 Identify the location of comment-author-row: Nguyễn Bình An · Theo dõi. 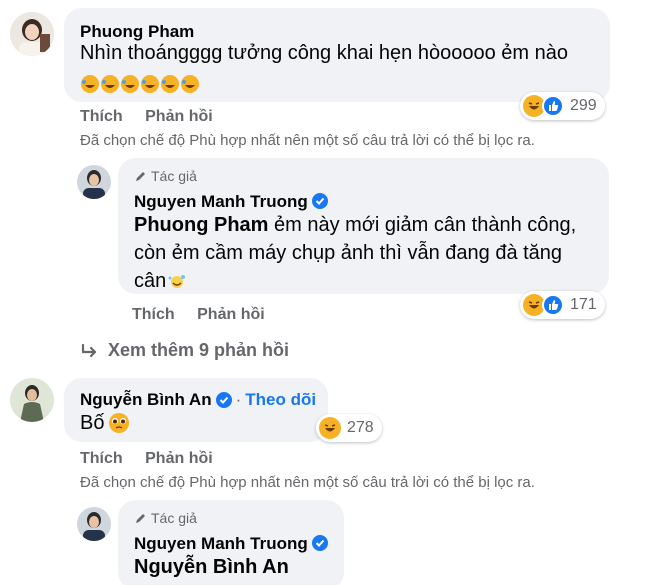
(198, 400).